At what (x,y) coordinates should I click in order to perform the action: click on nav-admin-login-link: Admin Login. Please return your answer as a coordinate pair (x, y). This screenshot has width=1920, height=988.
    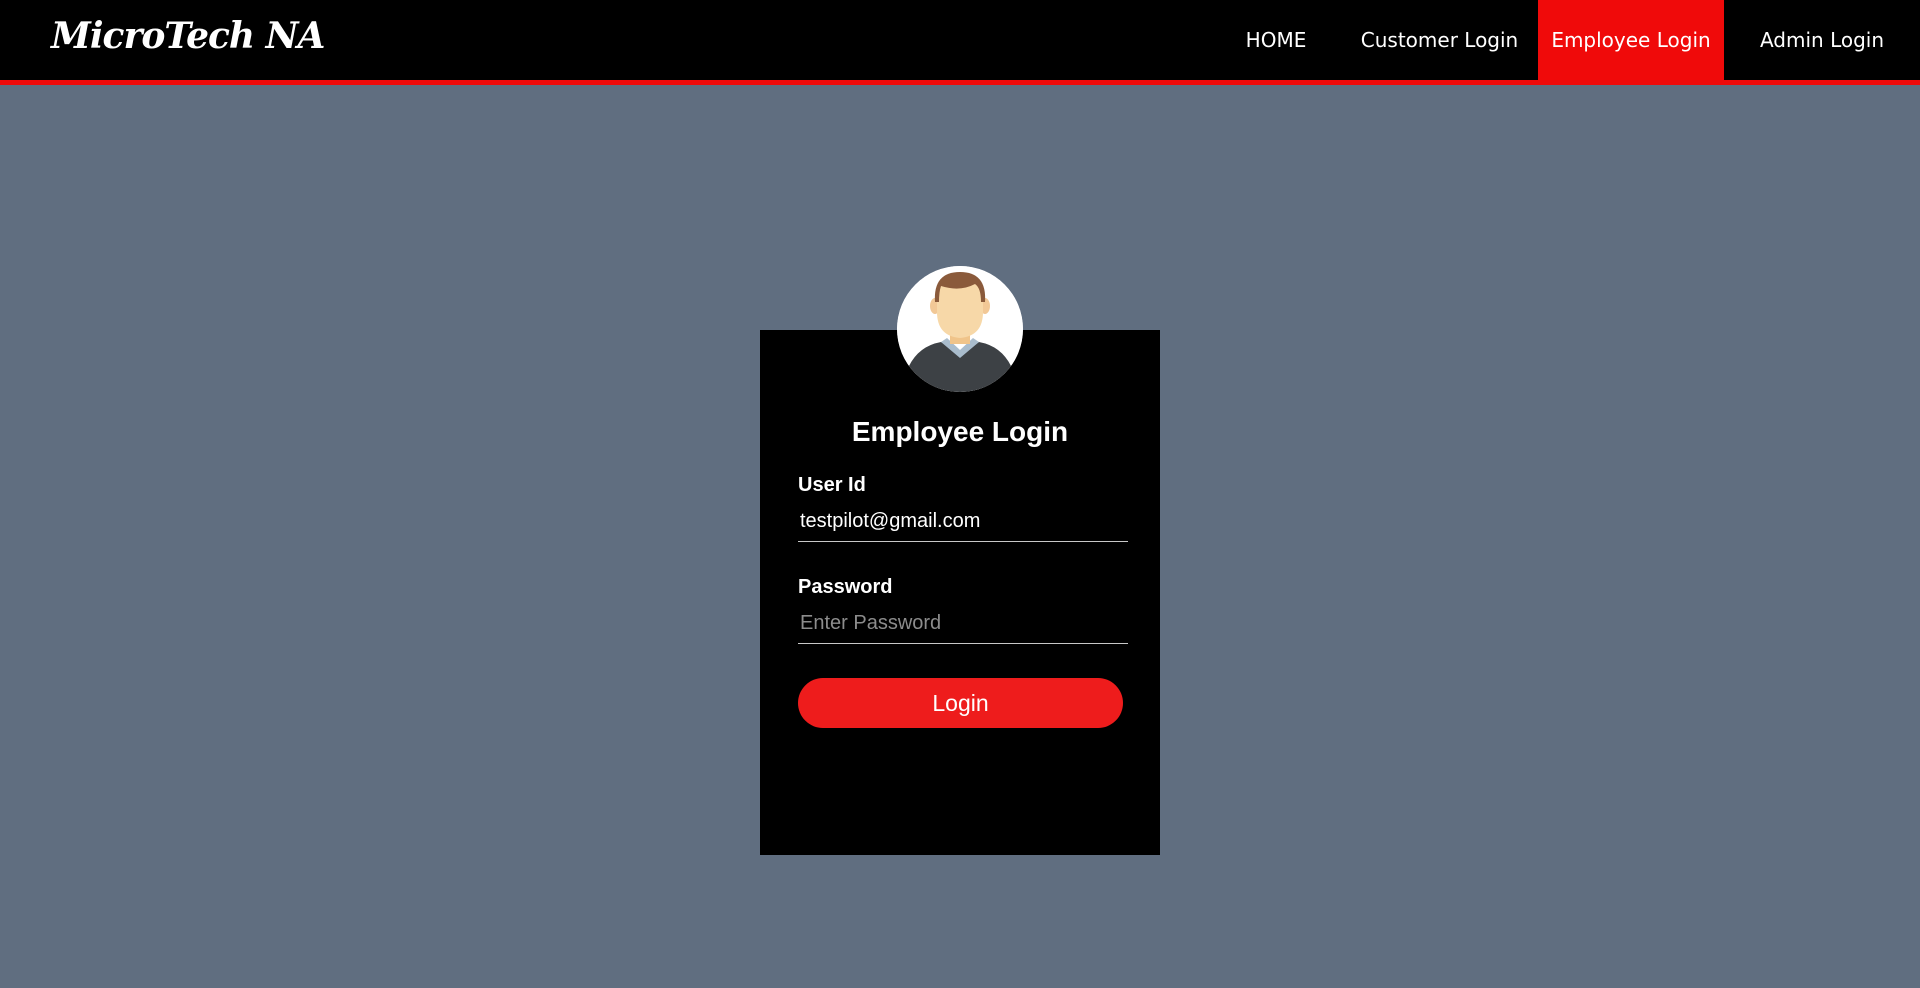
    Looking at the image, I should click on (1822, 40).